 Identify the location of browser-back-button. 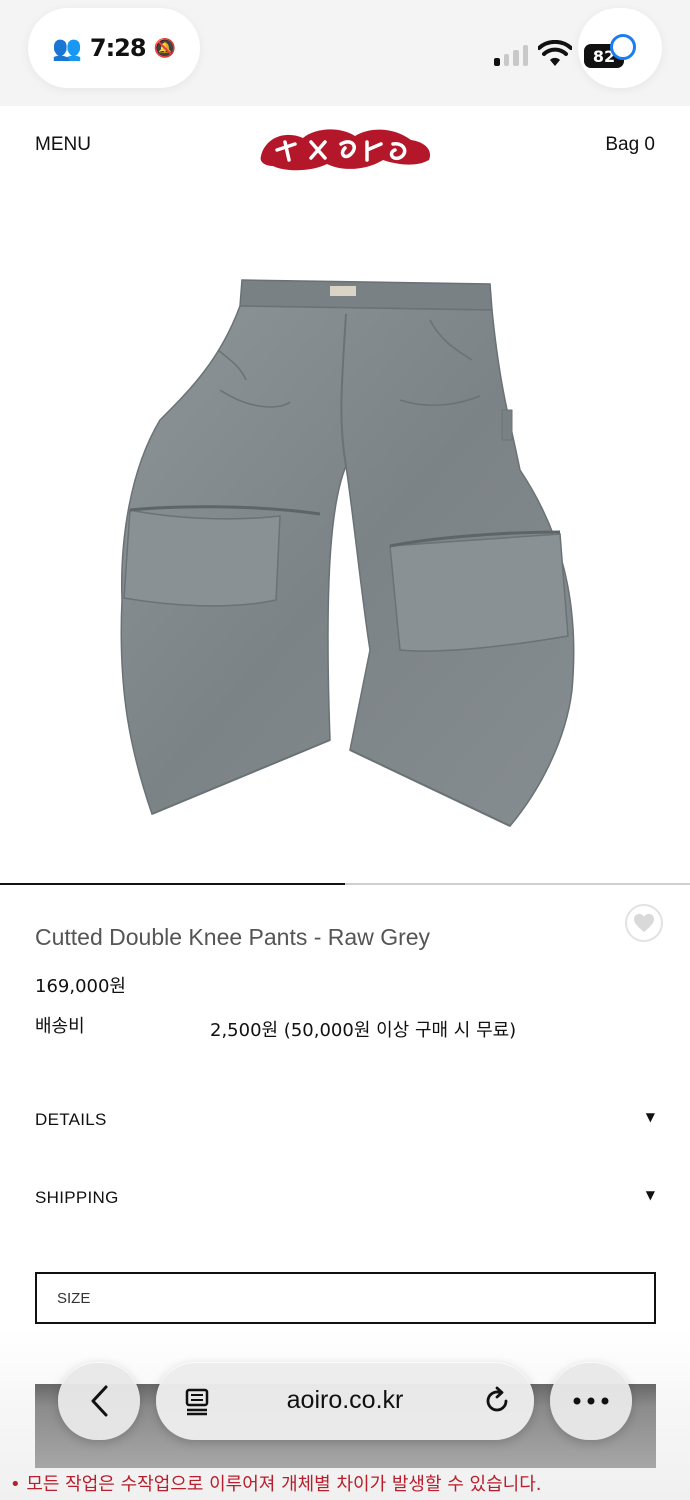
(99, 1401).